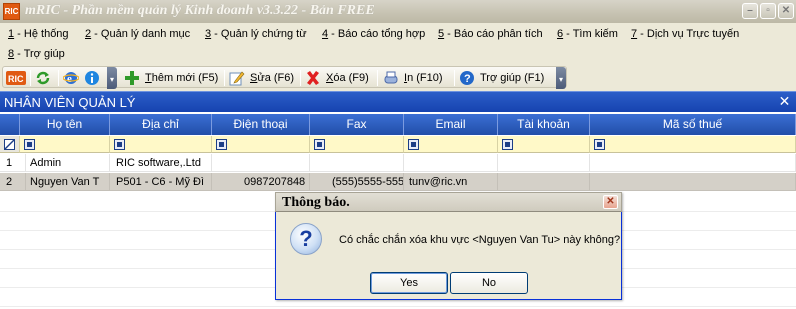 The width and height of the screenshot is (796, 309). I want to click on column-header-address: Địa chỉ, so click(161, 124).